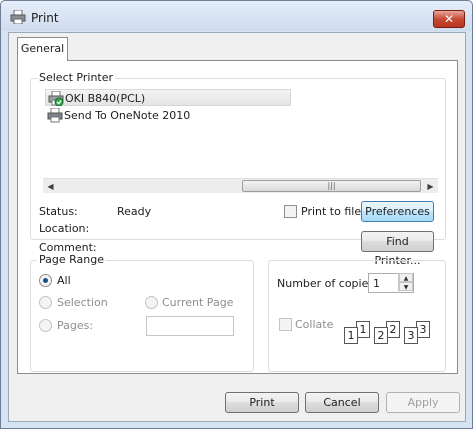 This screenshot has height=429, width=473. What do you see at coordinates (314, 324) in the screenshot?
I see `collate-label: Collate` at bounding box center [314, 324].